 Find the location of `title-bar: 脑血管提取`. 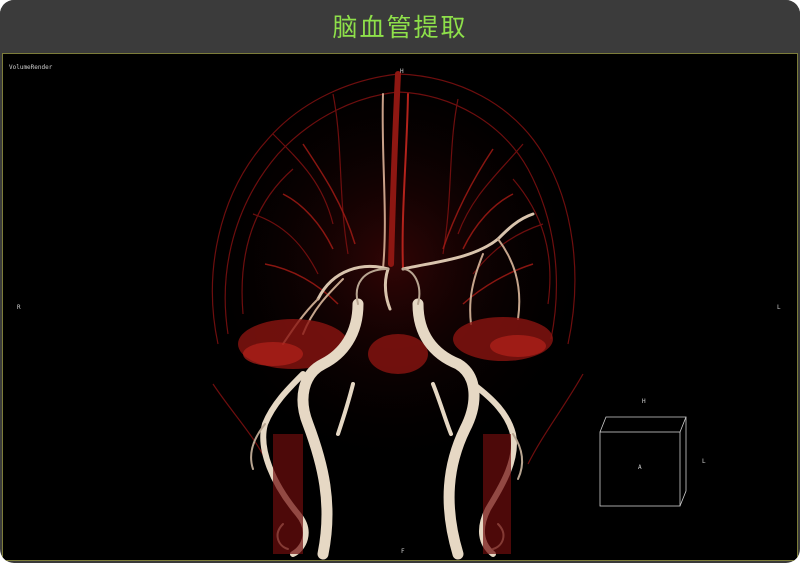

title-bar: 脑血管提取 is located at coordinates (400, 26).